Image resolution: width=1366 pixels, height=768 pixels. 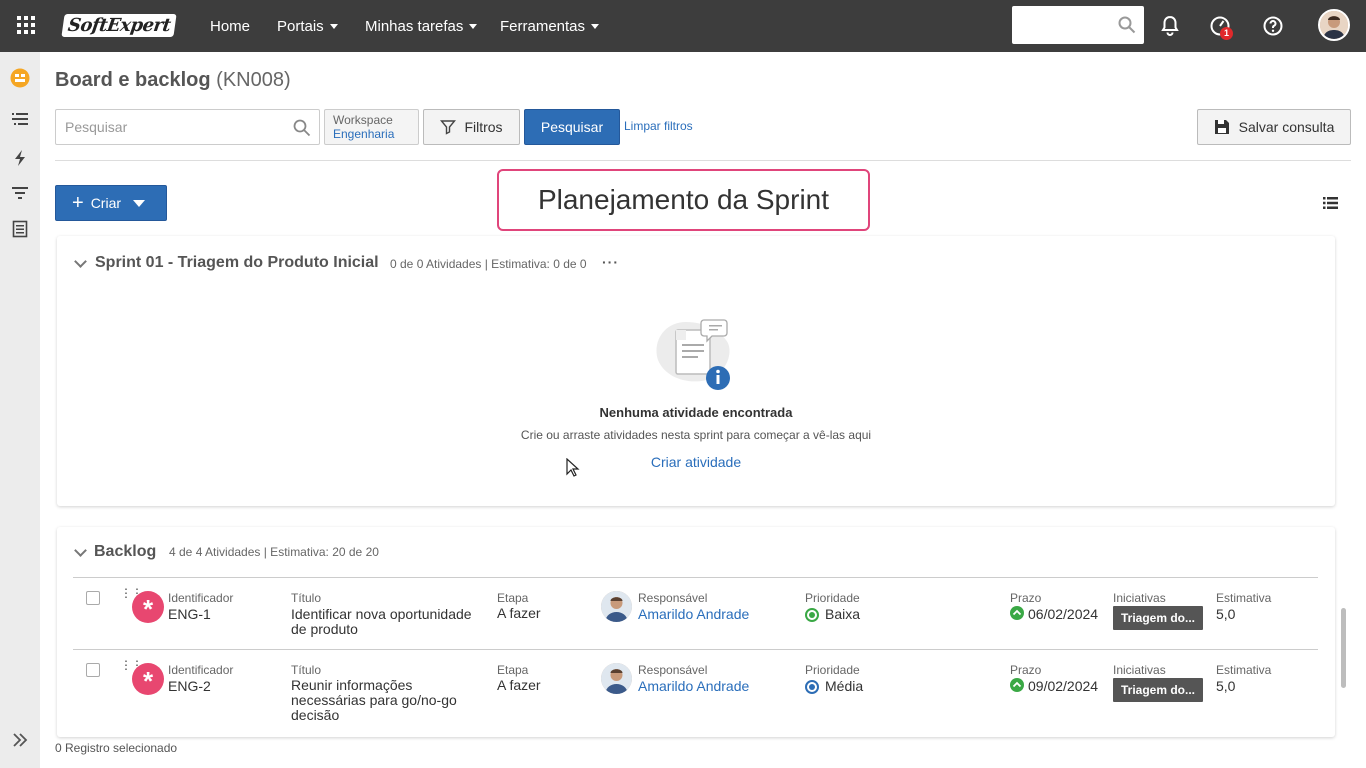 I want to click on board-app-icon, so click(x=20, y=78).